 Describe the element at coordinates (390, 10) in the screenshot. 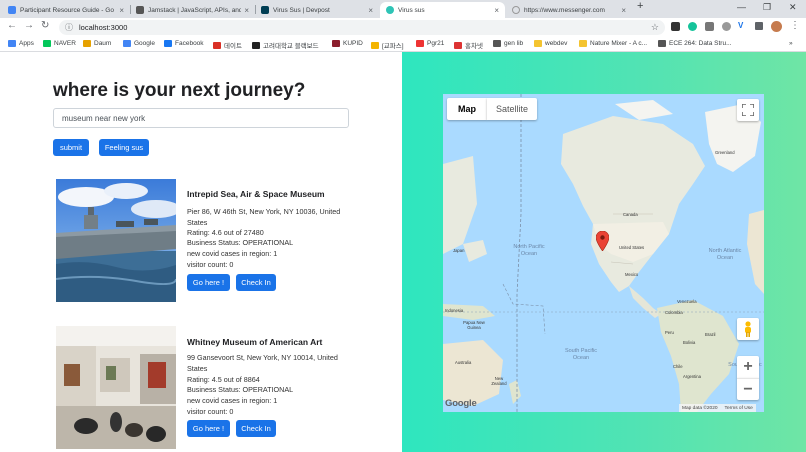

I see `virus-sus-icon` at that location.